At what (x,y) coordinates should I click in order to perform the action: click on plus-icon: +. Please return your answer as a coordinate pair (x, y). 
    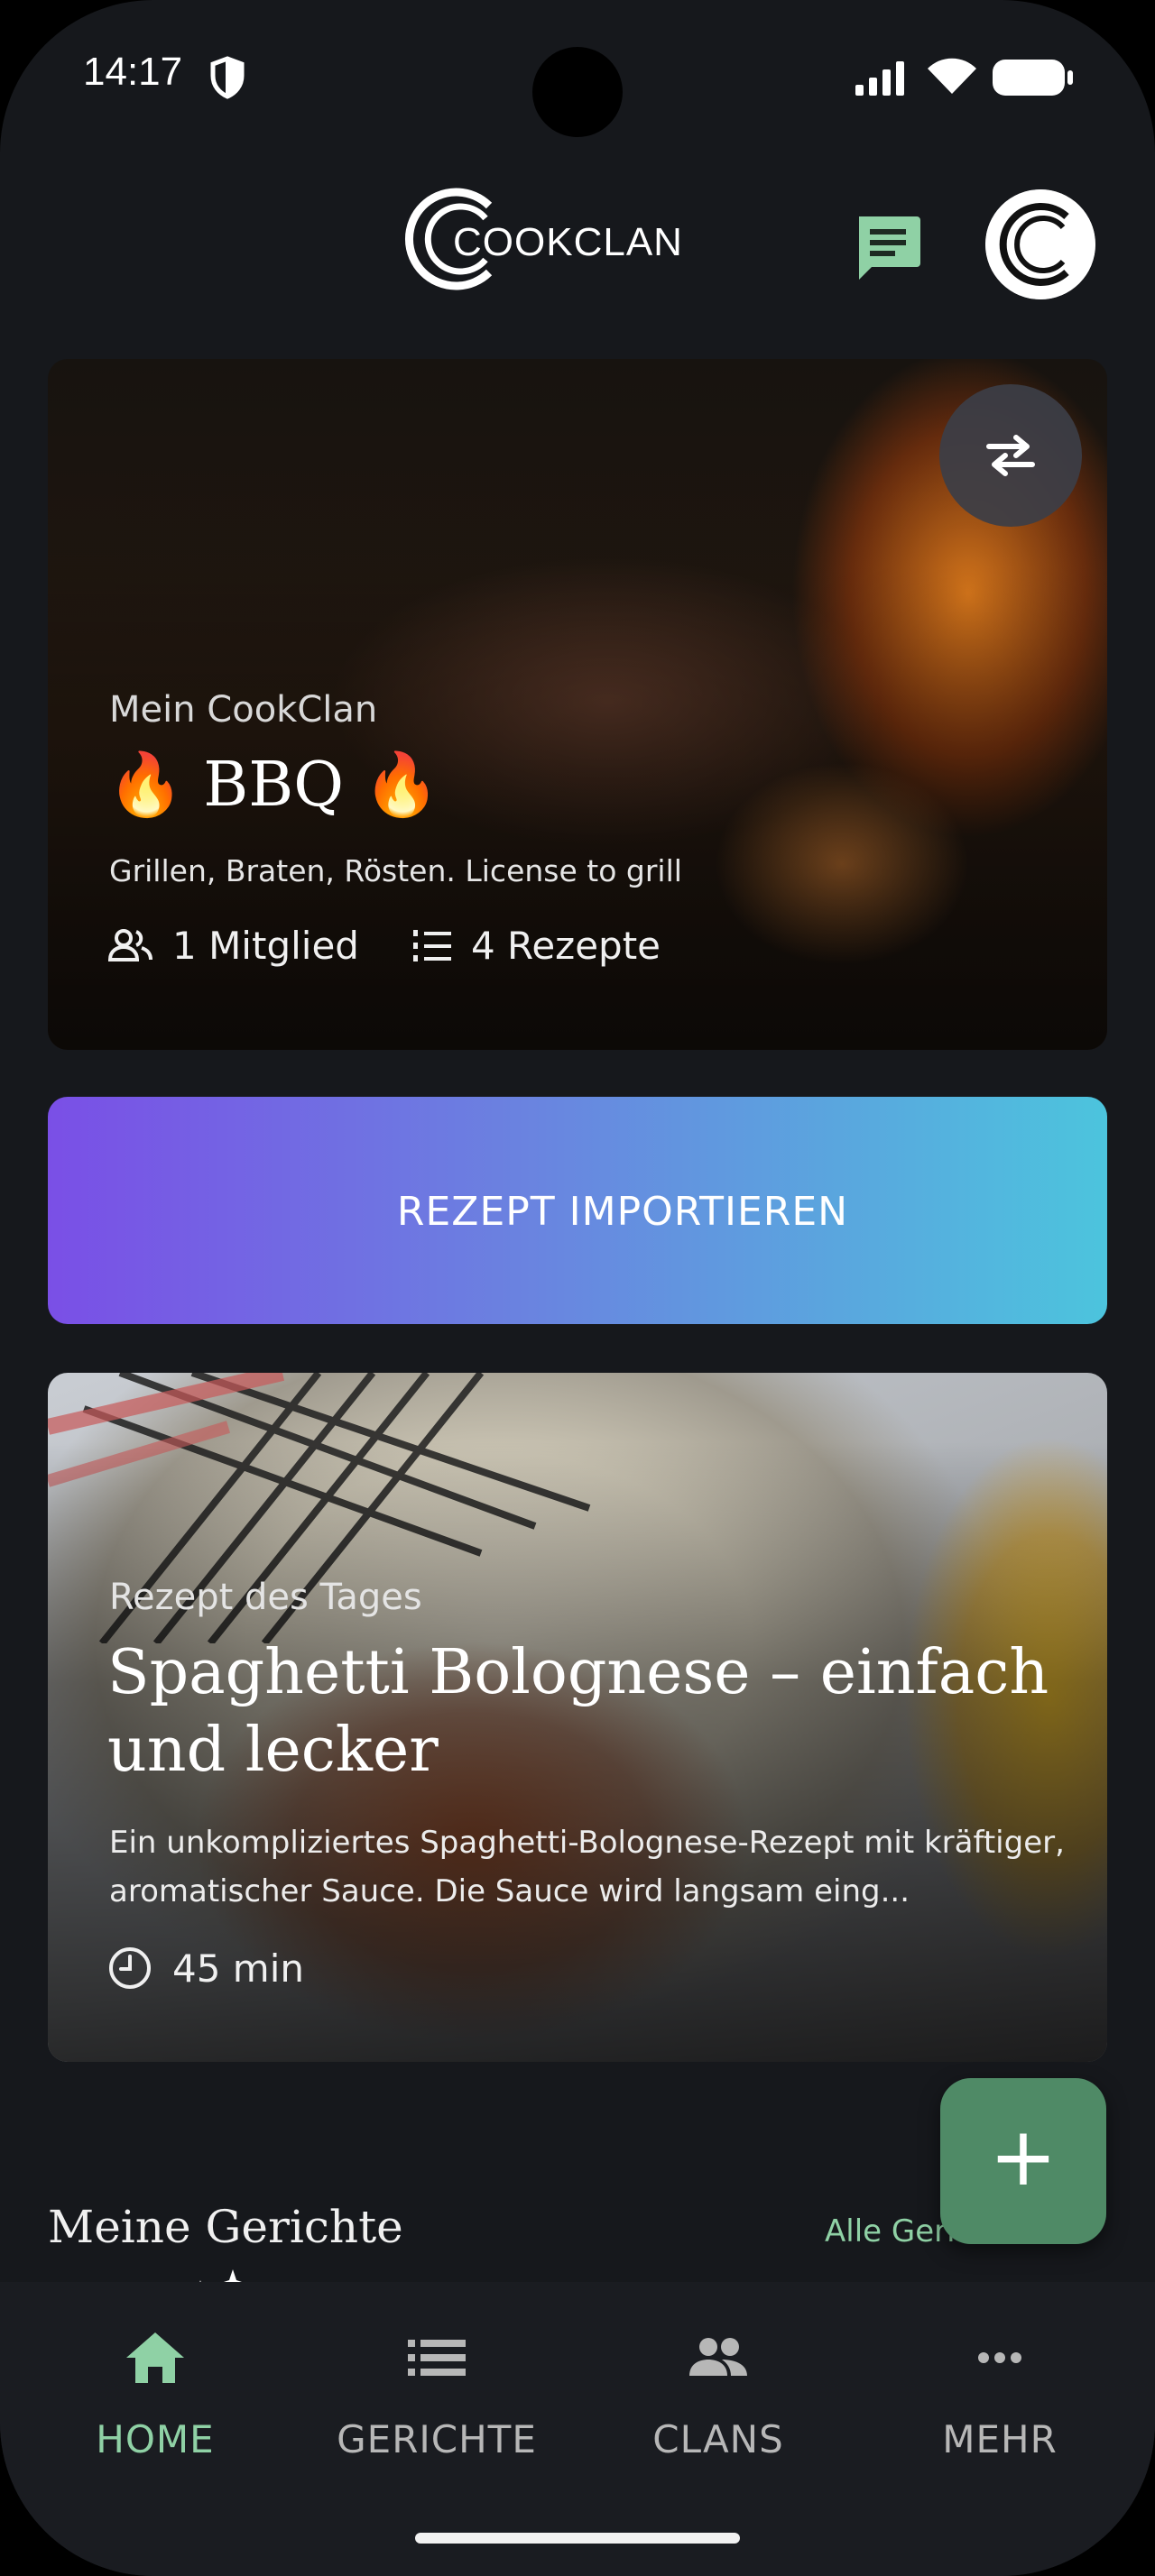
    Looking at the image, I should click on (1023, 2157).